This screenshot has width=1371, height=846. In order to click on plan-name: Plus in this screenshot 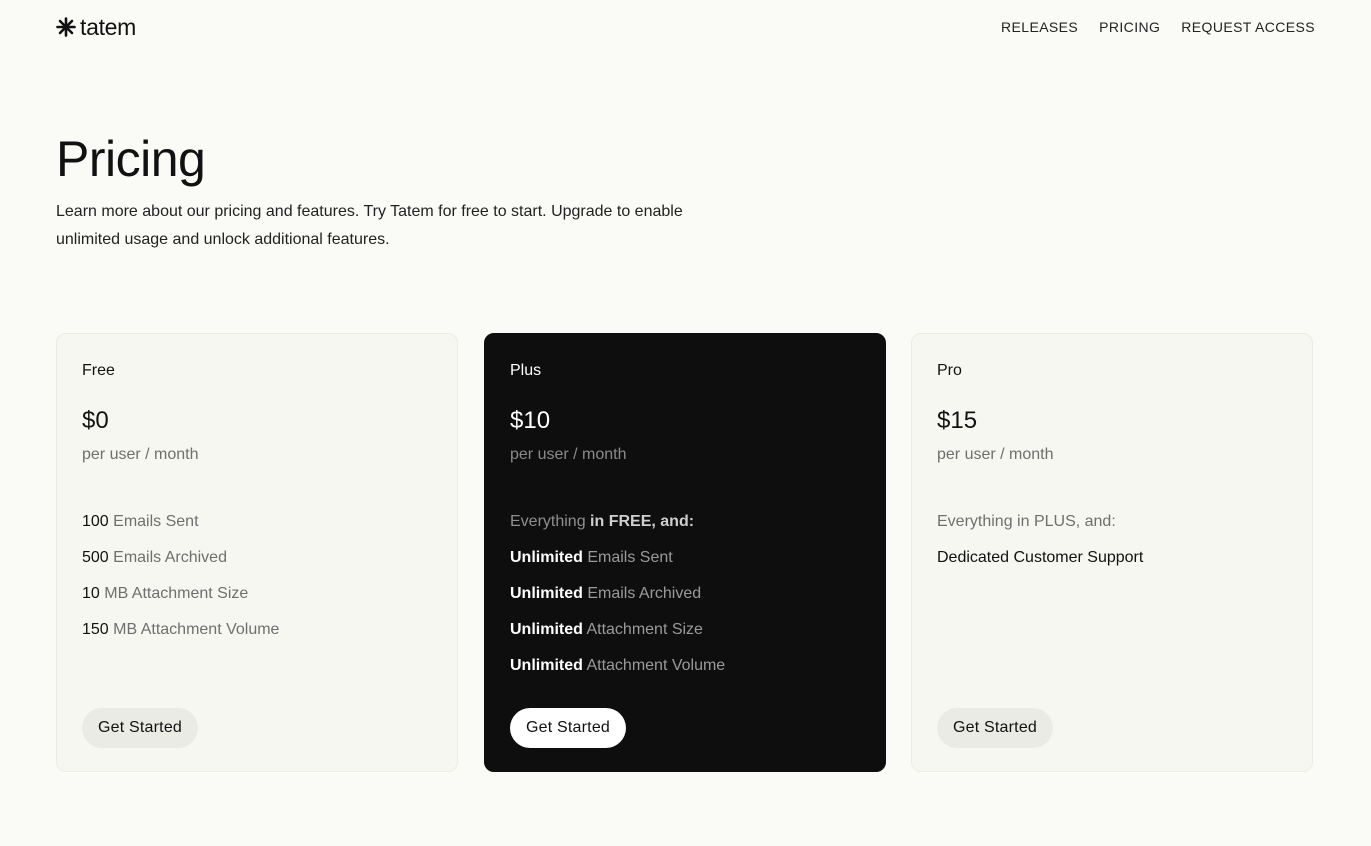, I will do `click(526, 370)`.